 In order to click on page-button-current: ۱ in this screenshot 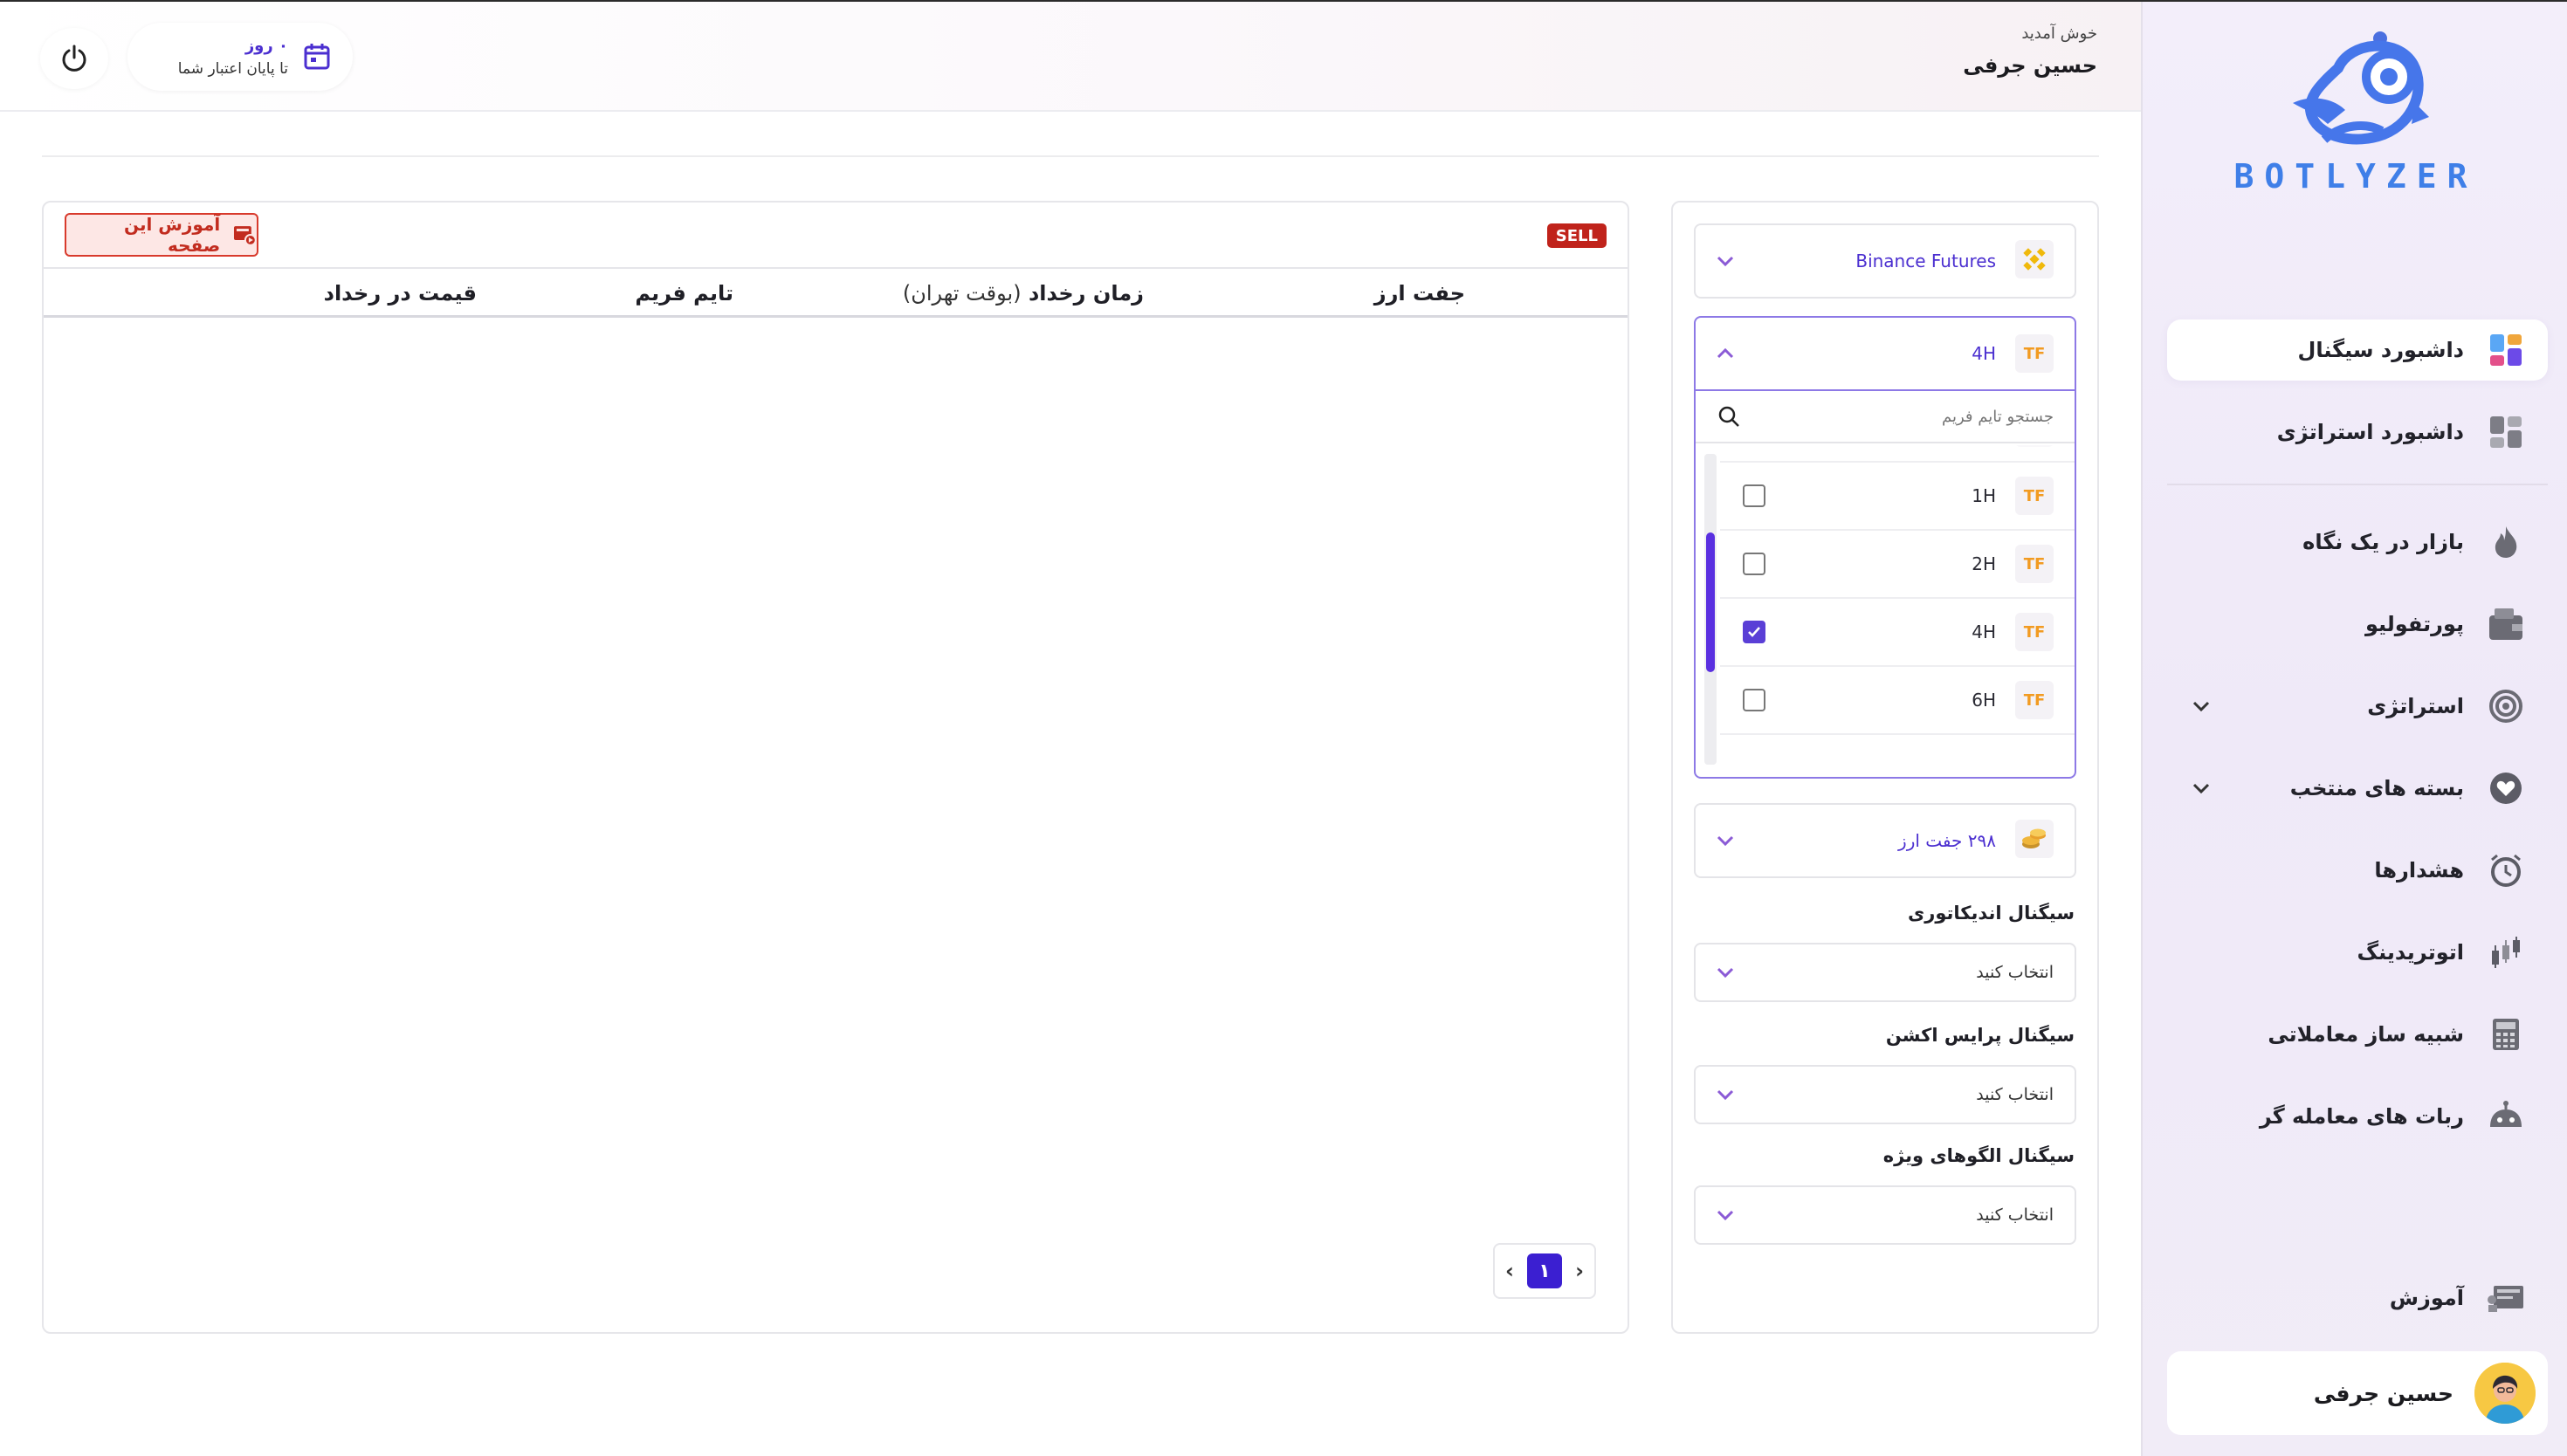, I will do `click(1544, 1270)`.